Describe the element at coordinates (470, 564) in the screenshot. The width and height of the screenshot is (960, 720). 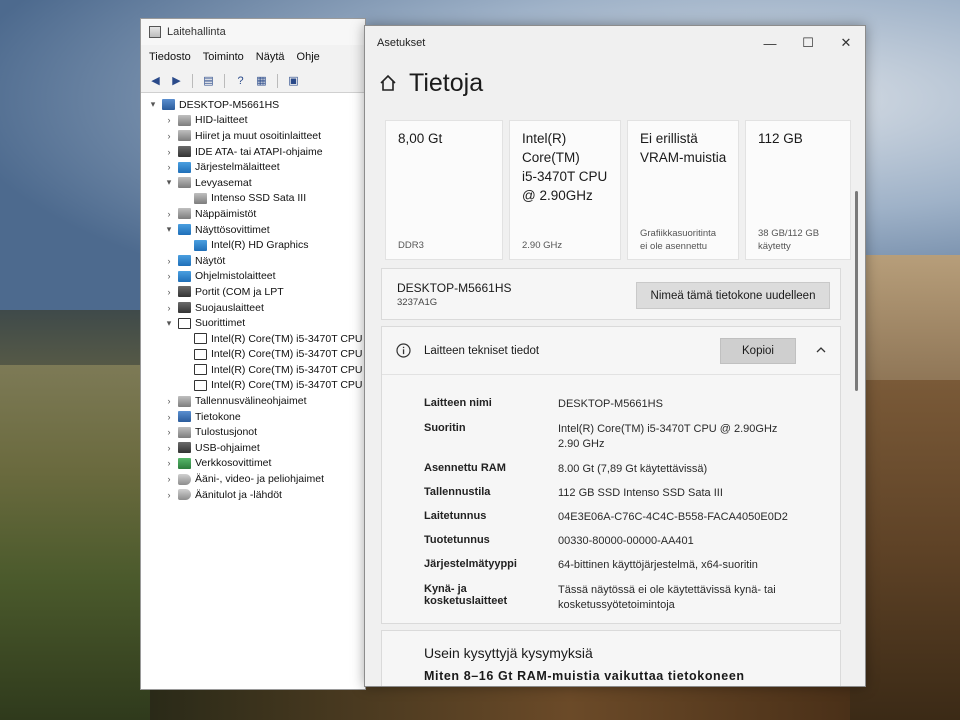
I see `spec-label: Järjestelmätyyppi` at that location.